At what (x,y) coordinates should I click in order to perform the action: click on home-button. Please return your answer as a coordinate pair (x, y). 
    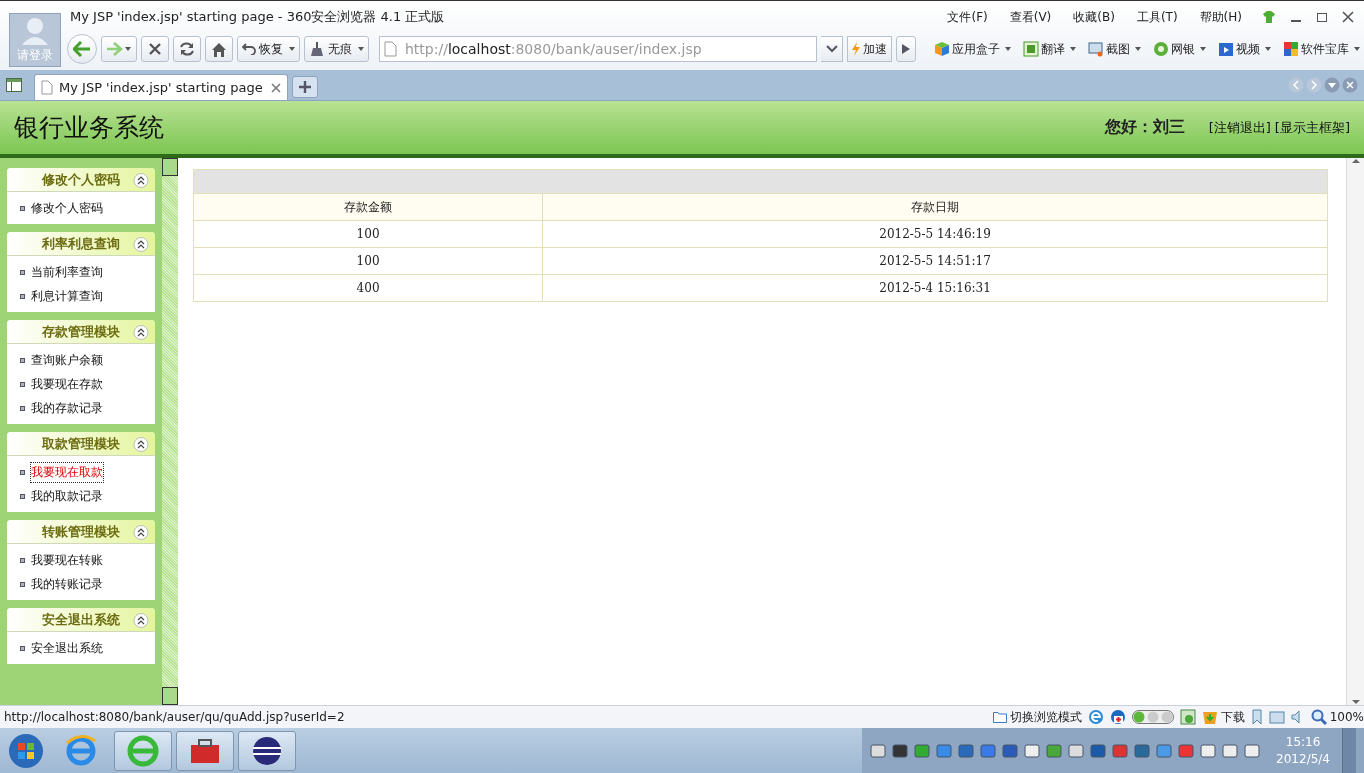
    Looking at the image, I should click on (219, 49).